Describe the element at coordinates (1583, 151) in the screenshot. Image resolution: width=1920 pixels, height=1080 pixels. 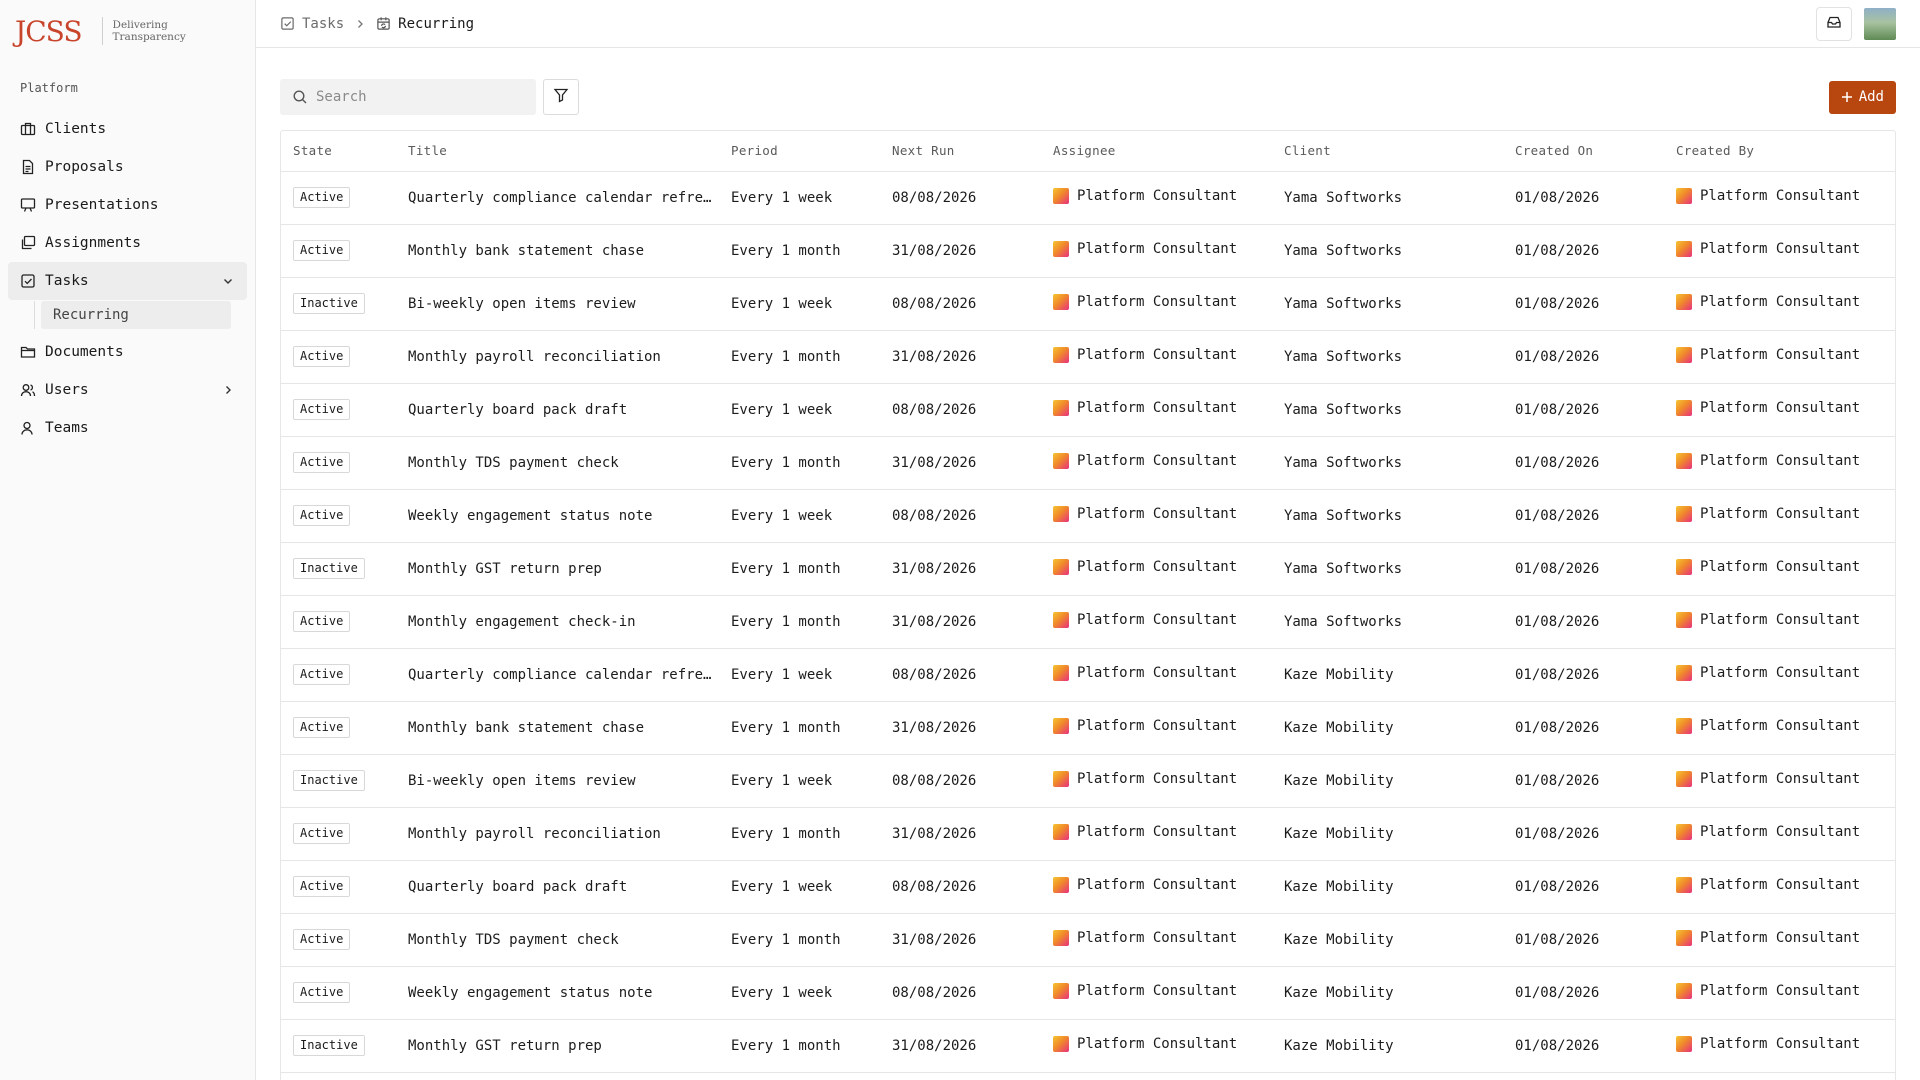
I see `column-header-created-on: Created On` at that location.